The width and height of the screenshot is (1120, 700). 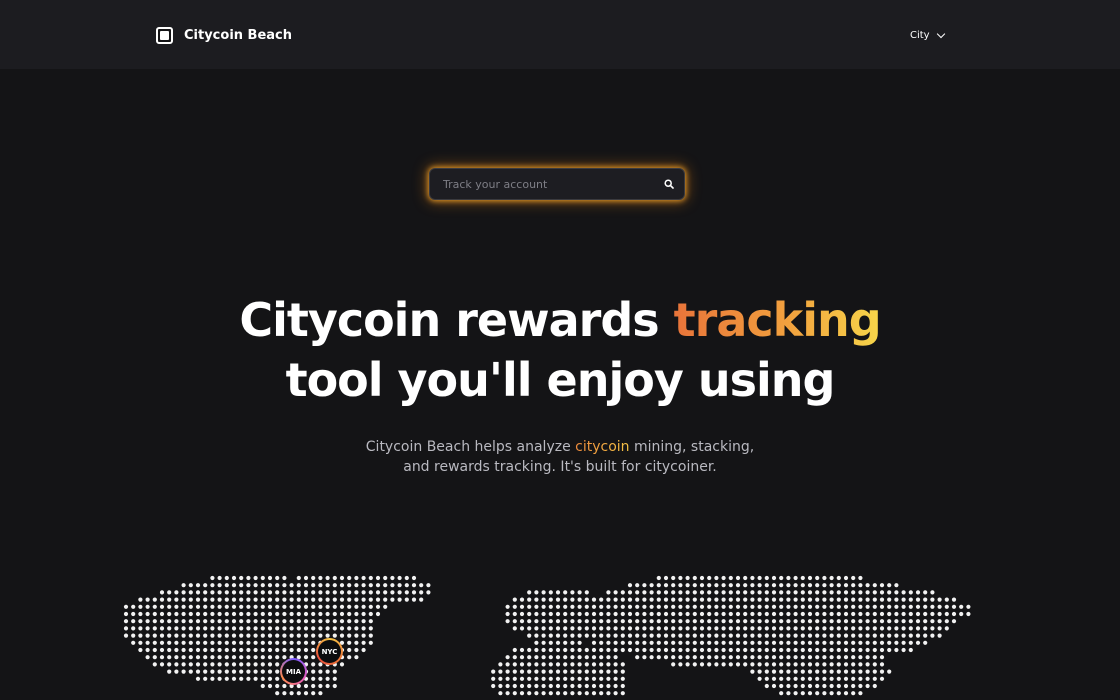 I want to click on city-marker-mia: MIA, so click(x=293, y=671).